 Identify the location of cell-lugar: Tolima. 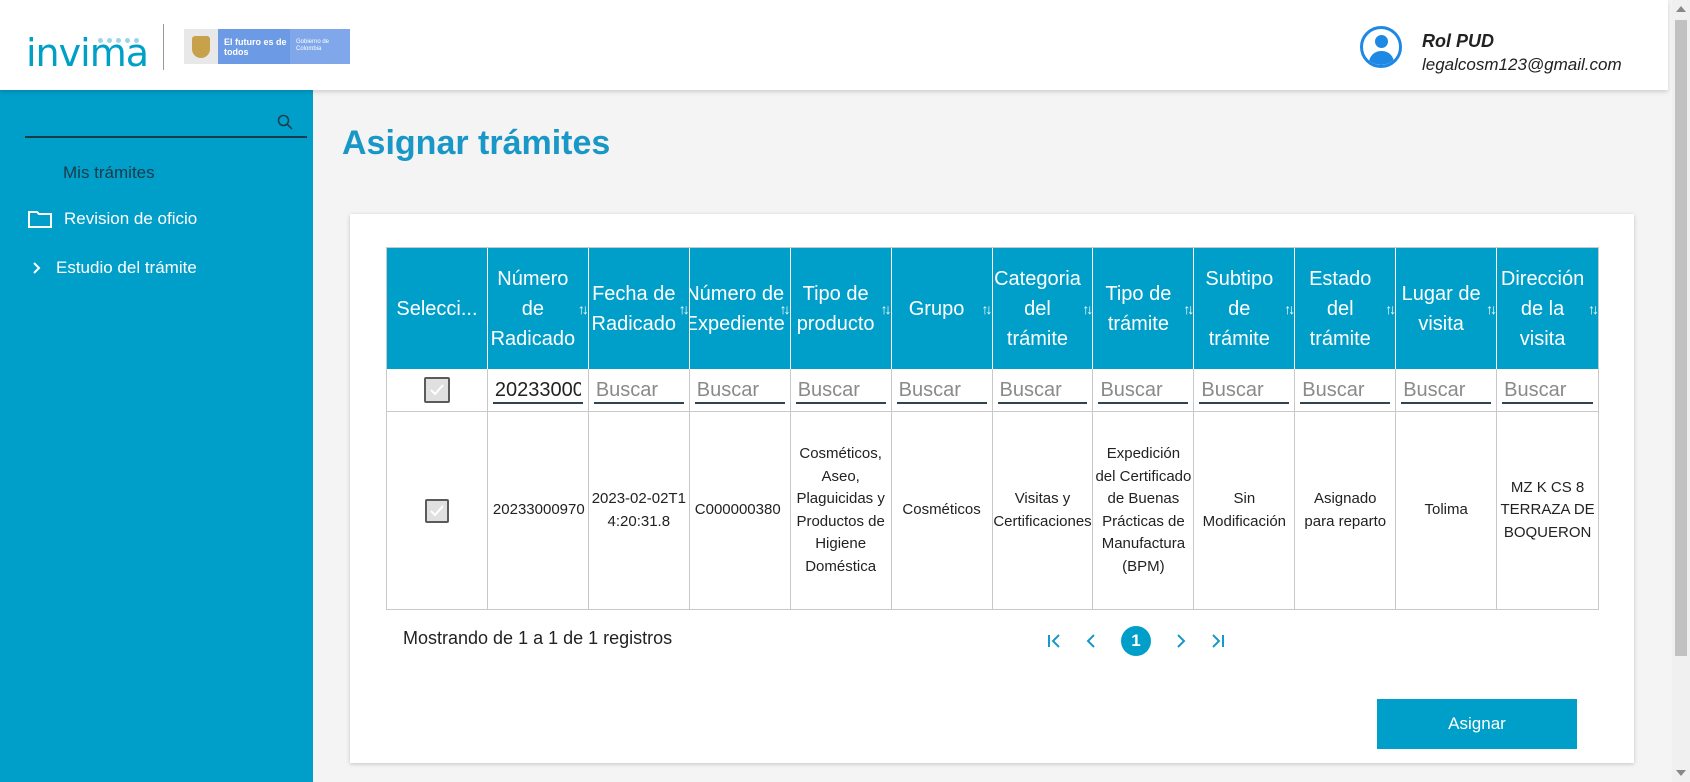
(1447, 510).